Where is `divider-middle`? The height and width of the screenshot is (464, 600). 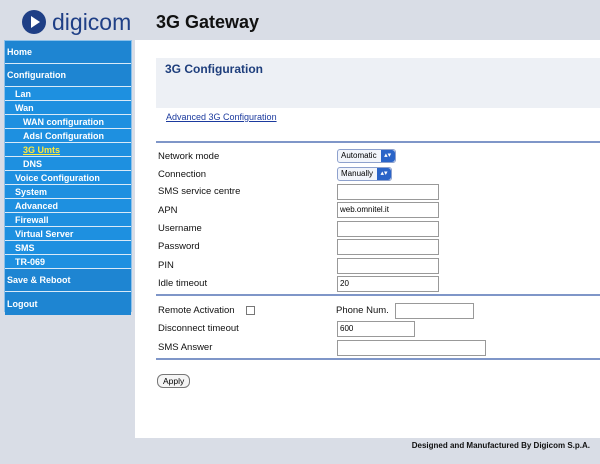
divider-middle is located at coordinates (378, 295).